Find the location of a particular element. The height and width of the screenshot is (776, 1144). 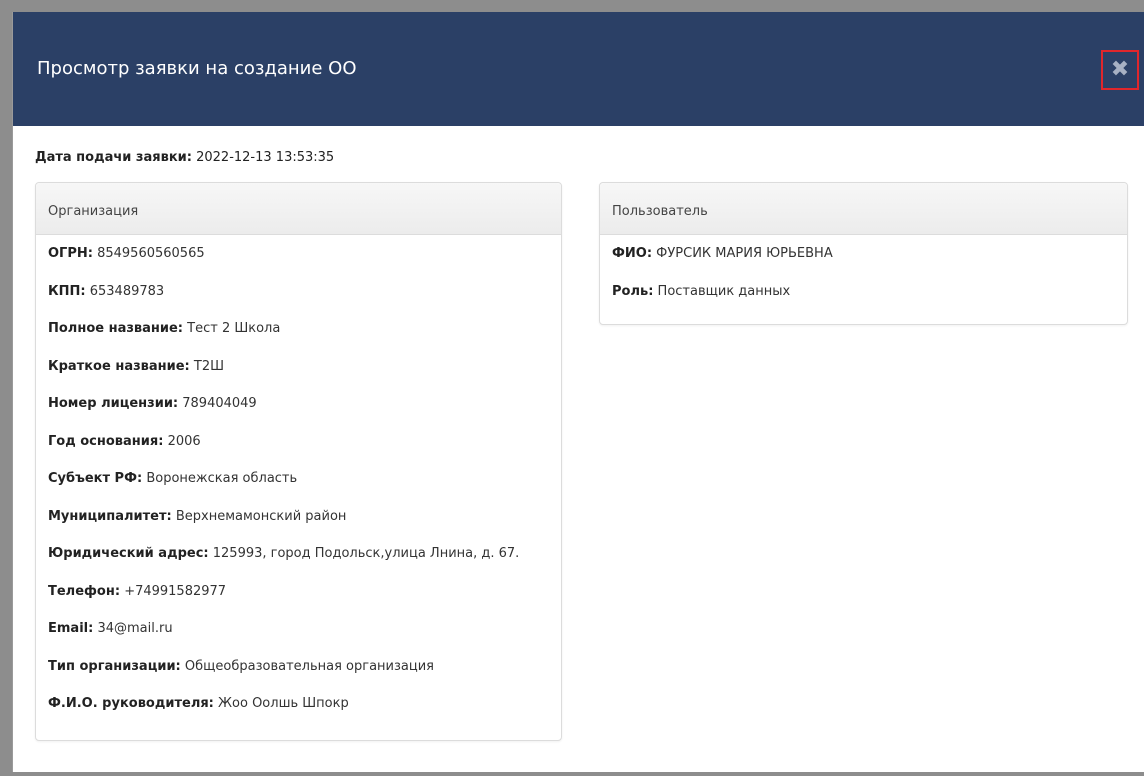

field-label: Год основания: is located at coordinates (106, 441).